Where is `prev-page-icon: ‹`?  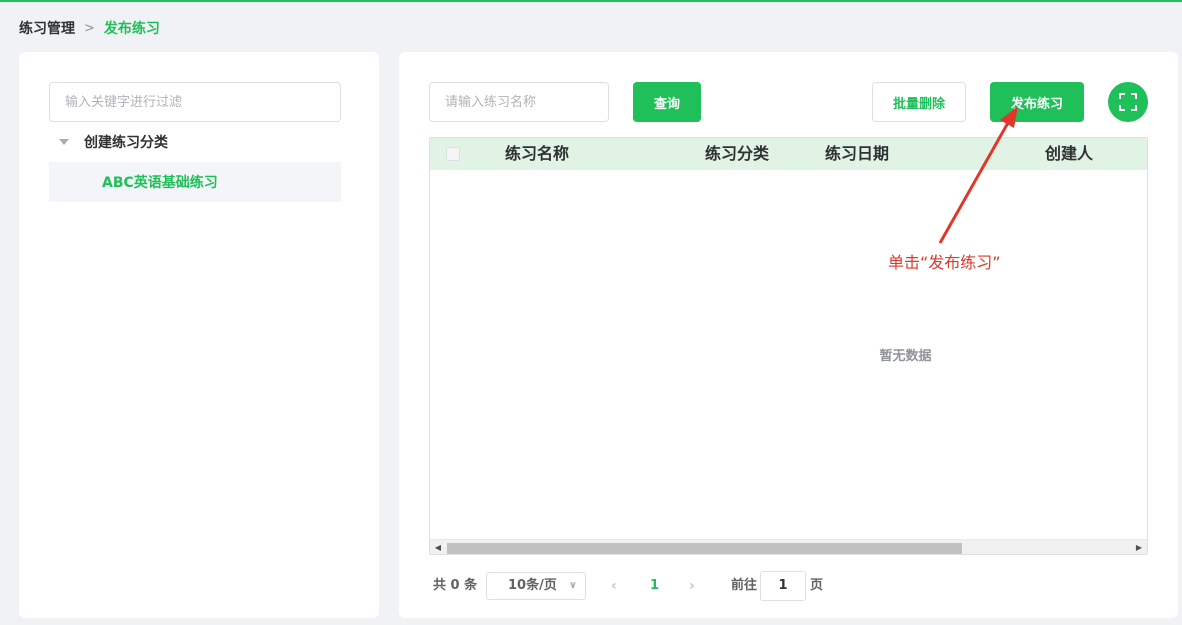 prev-page-icon: ‹ is located at coordinates (614, 586).